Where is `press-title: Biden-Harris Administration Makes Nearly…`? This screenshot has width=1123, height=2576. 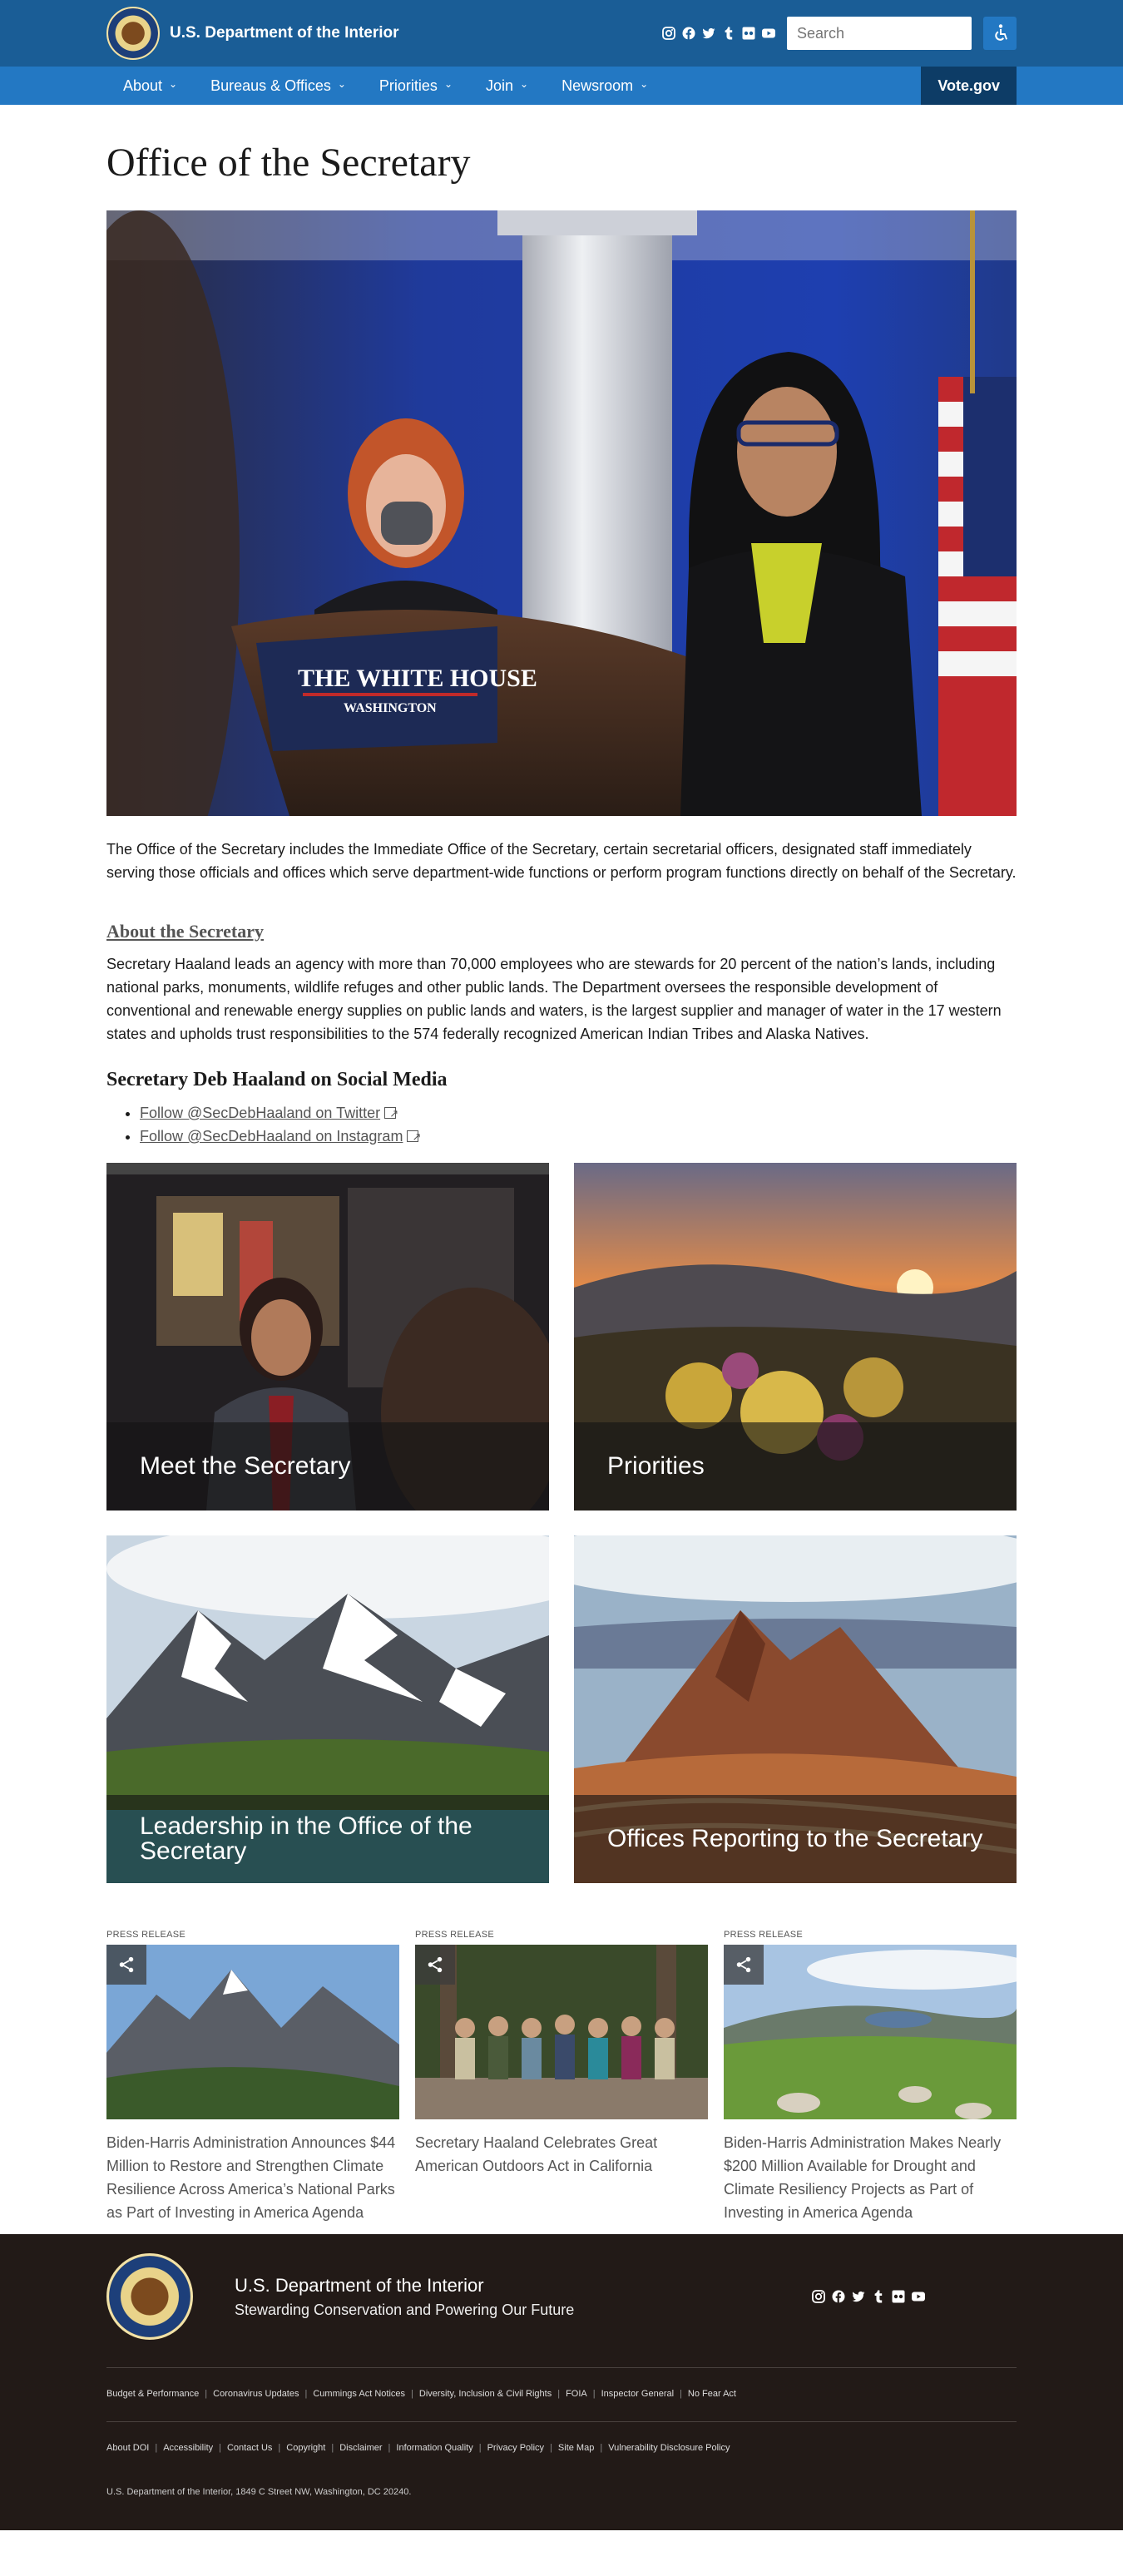 press-title: Biden-Harris Administration Makes Nearly… is located at coordinates (870, 2177).